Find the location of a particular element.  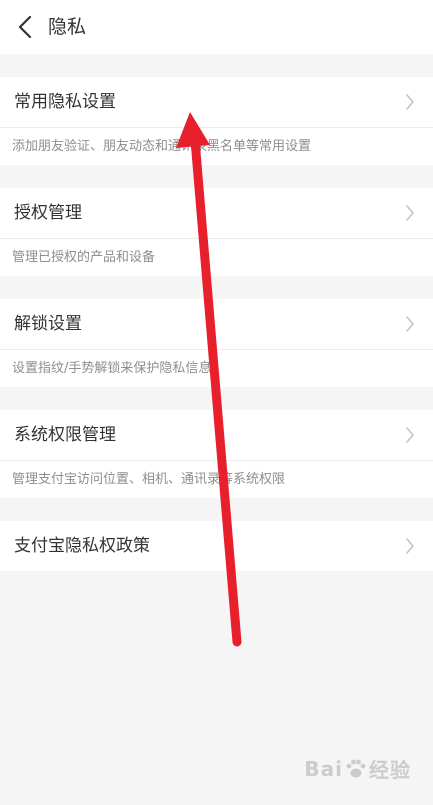

section-authorization: 授权管理 管理已授权的产品和设备 is located at coordinates (216, 232).